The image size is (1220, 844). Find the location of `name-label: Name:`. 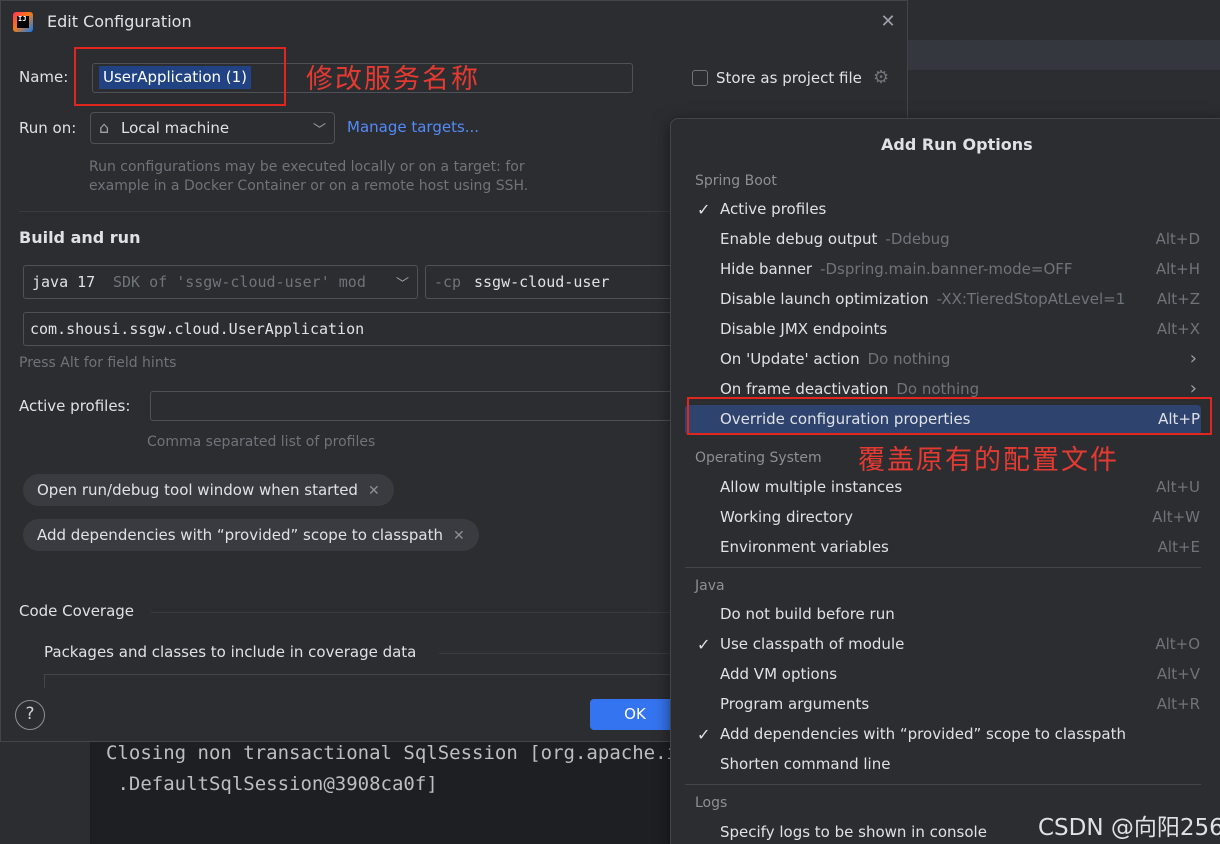

name-label: Name: is located at coordinates (44, 77).